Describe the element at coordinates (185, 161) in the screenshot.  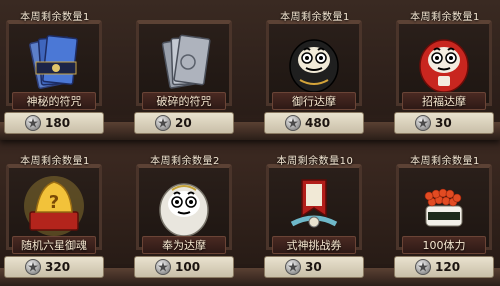
I see `weekly-quota-label: 本周剩余数量2` at that location.